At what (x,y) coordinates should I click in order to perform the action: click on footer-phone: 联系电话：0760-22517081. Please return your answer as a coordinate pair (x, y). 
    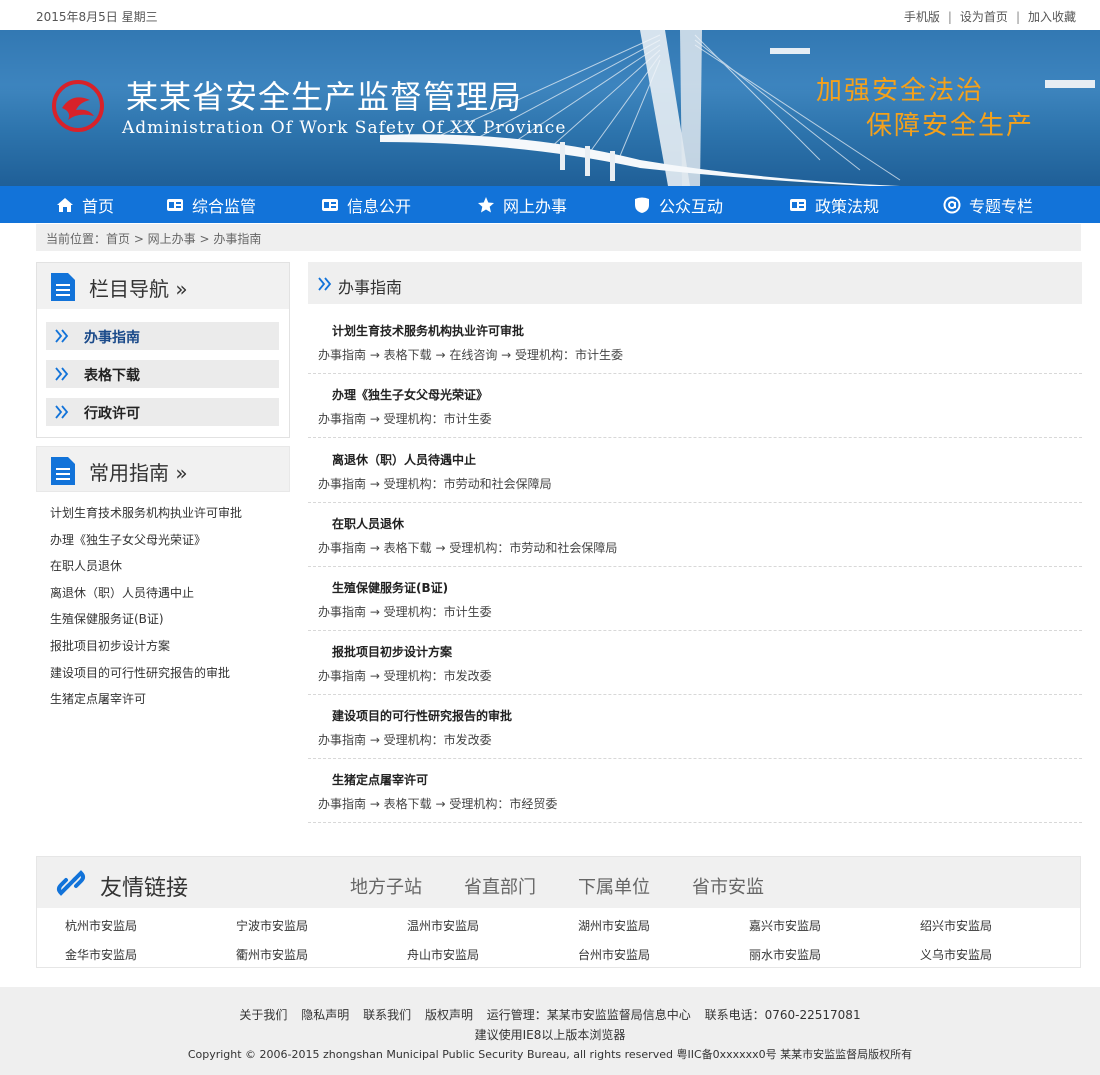
    Looking at the image, I should click on (782, 1015).